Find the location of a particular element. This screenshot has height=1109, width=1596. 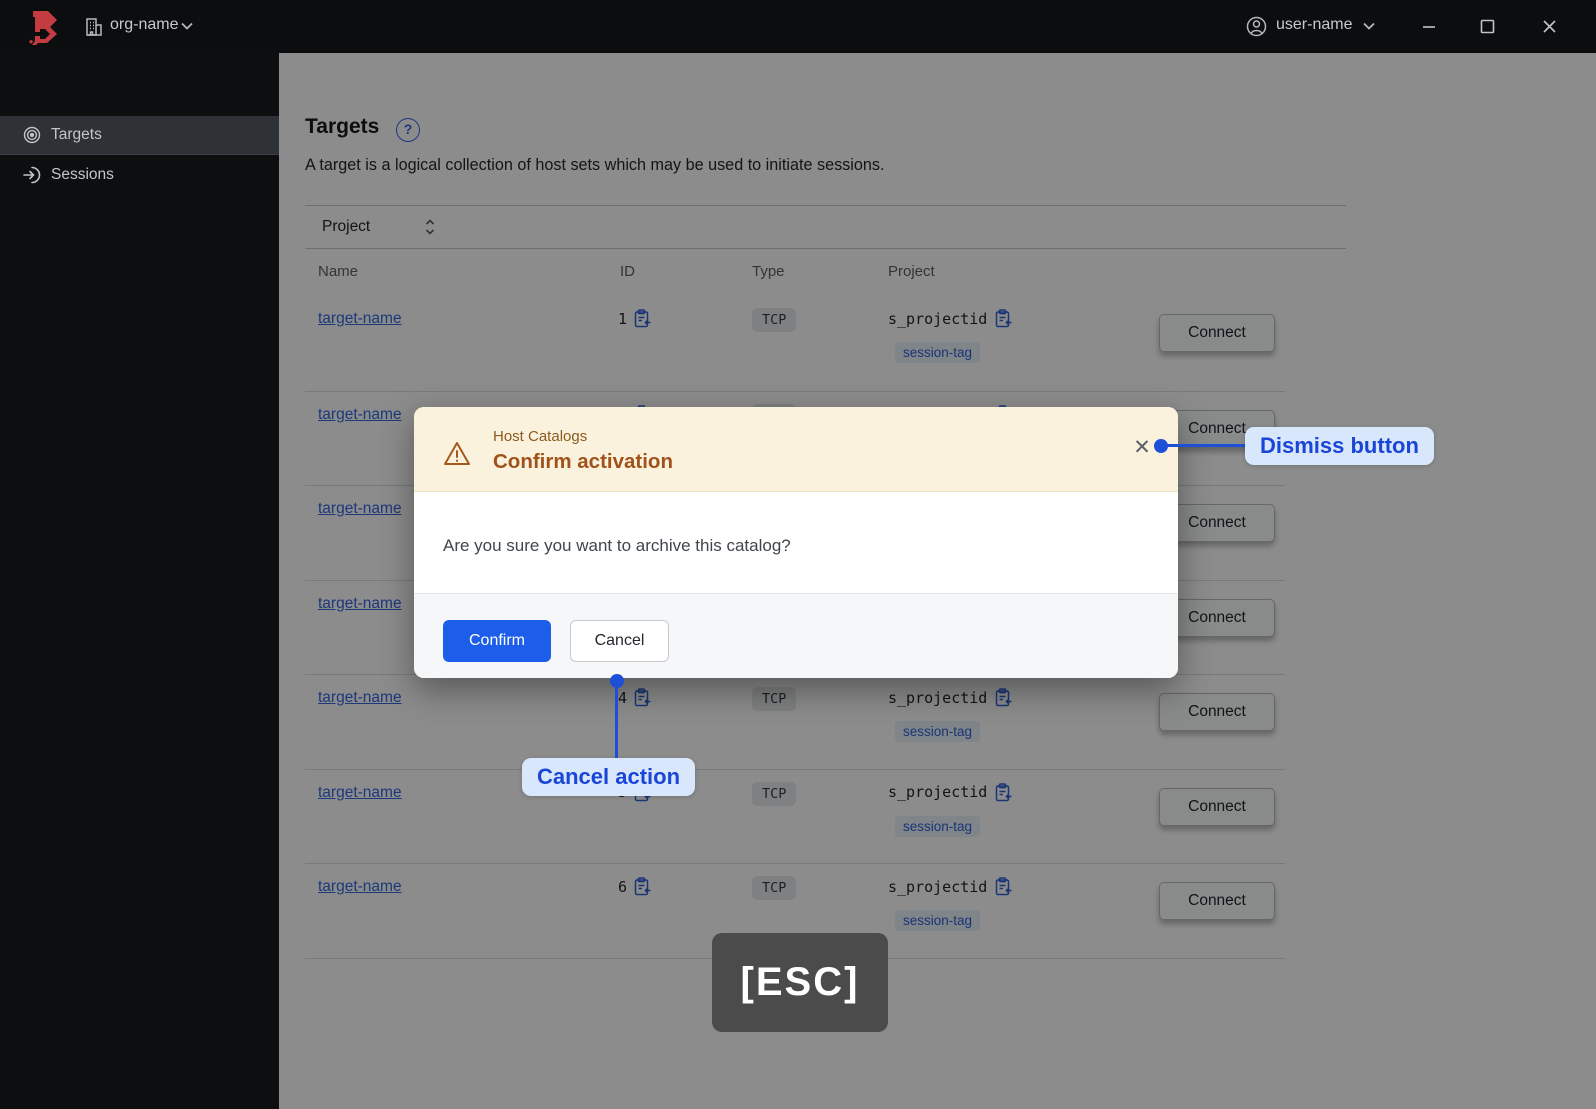

sidebar-item-sessions: Sessions is located at coordinates (139, 174).